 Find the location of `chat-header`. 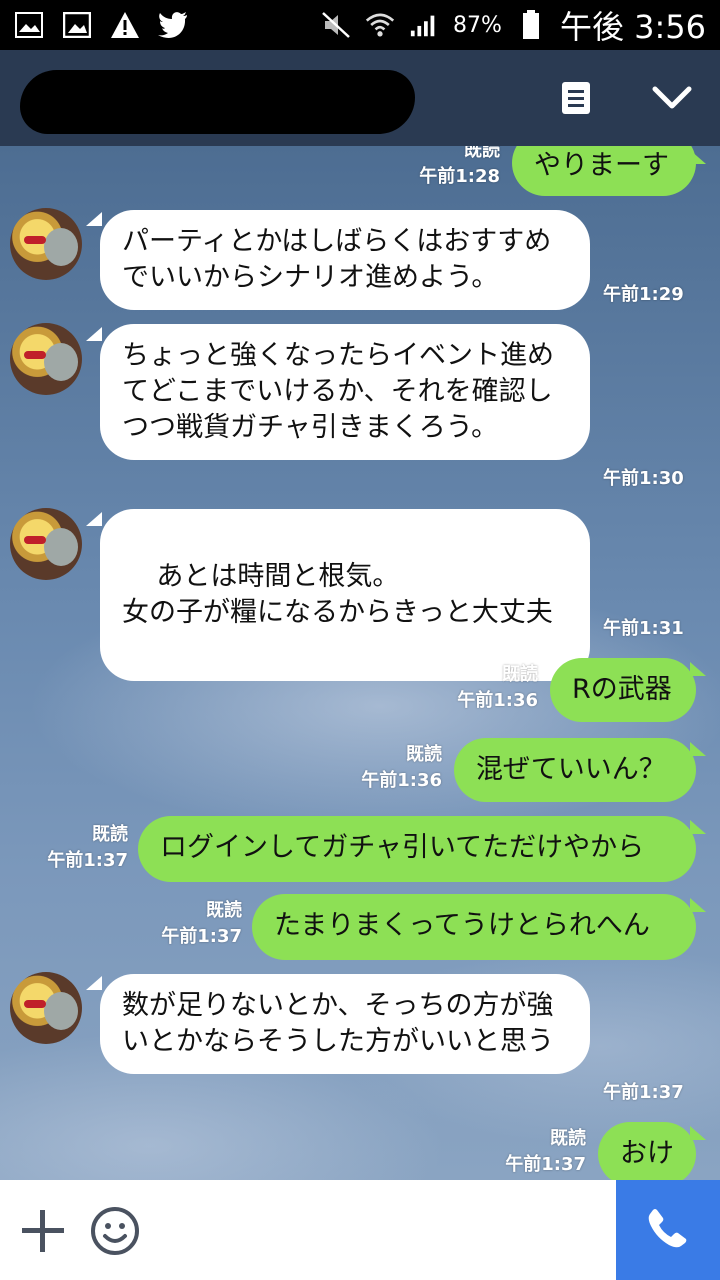

chat-header is located at coordinates (360, 98).